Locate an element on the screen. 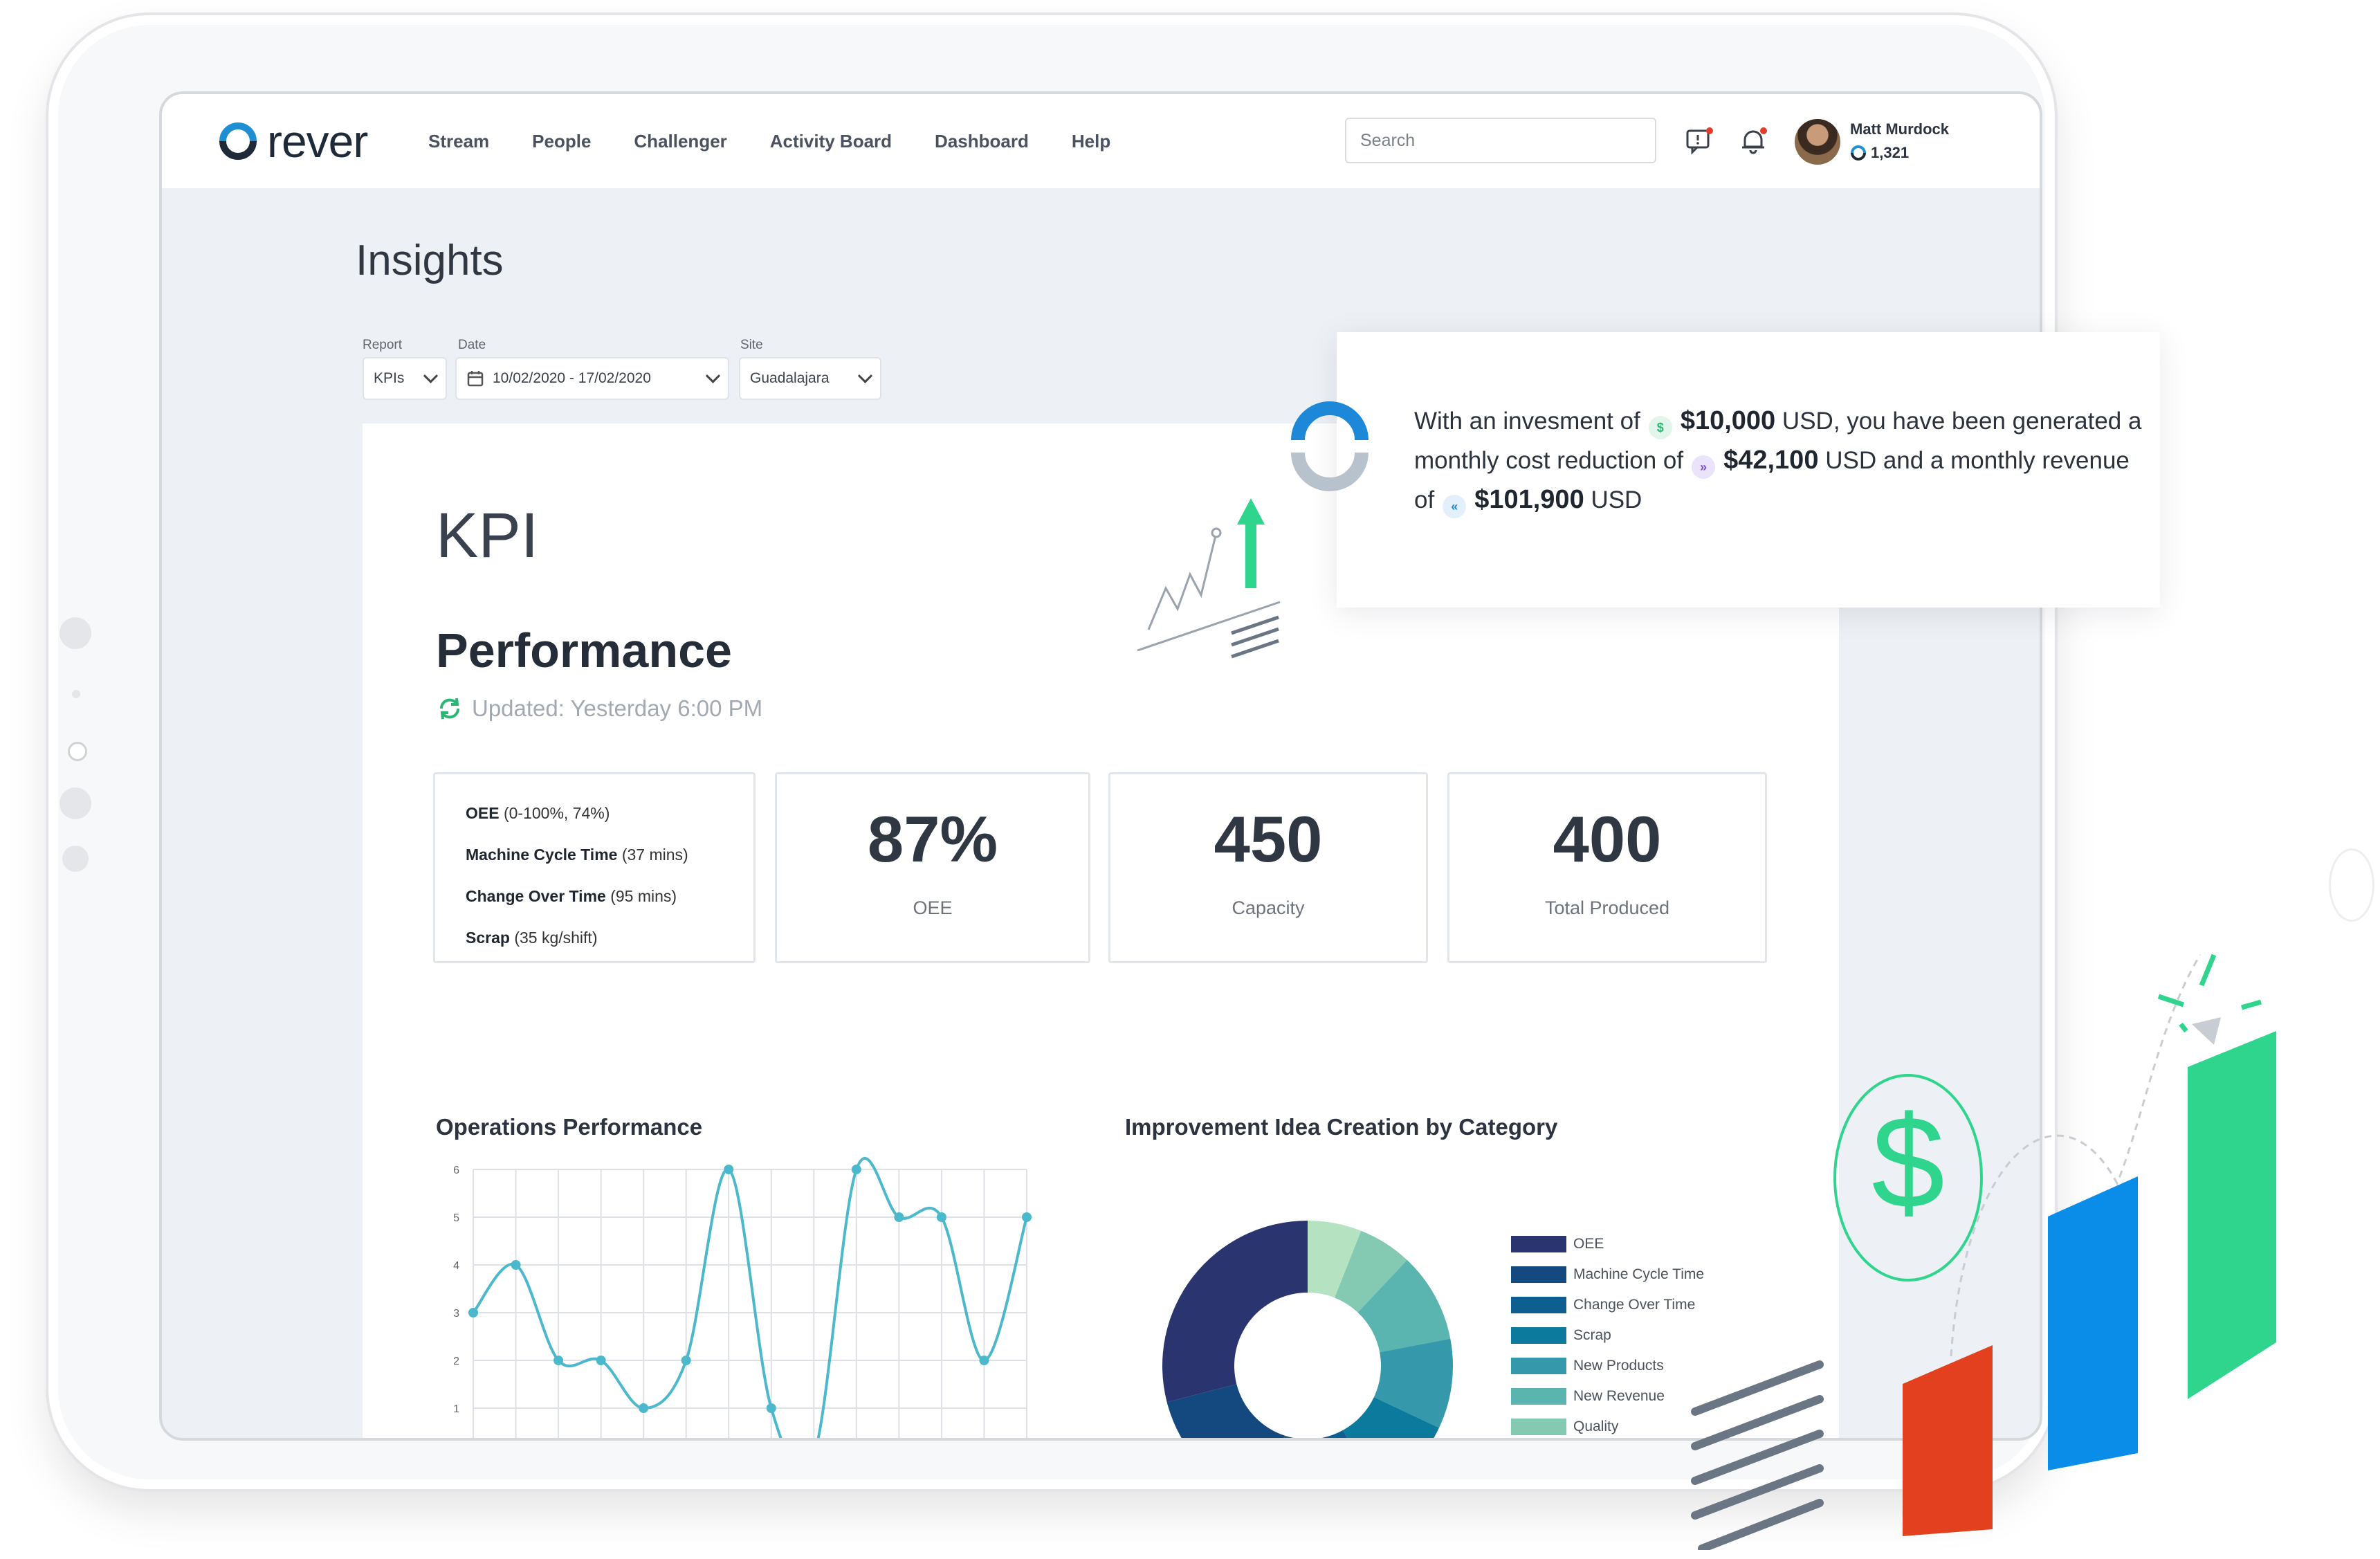  legend-label: OEE is located at coordinates (1588, 1244).